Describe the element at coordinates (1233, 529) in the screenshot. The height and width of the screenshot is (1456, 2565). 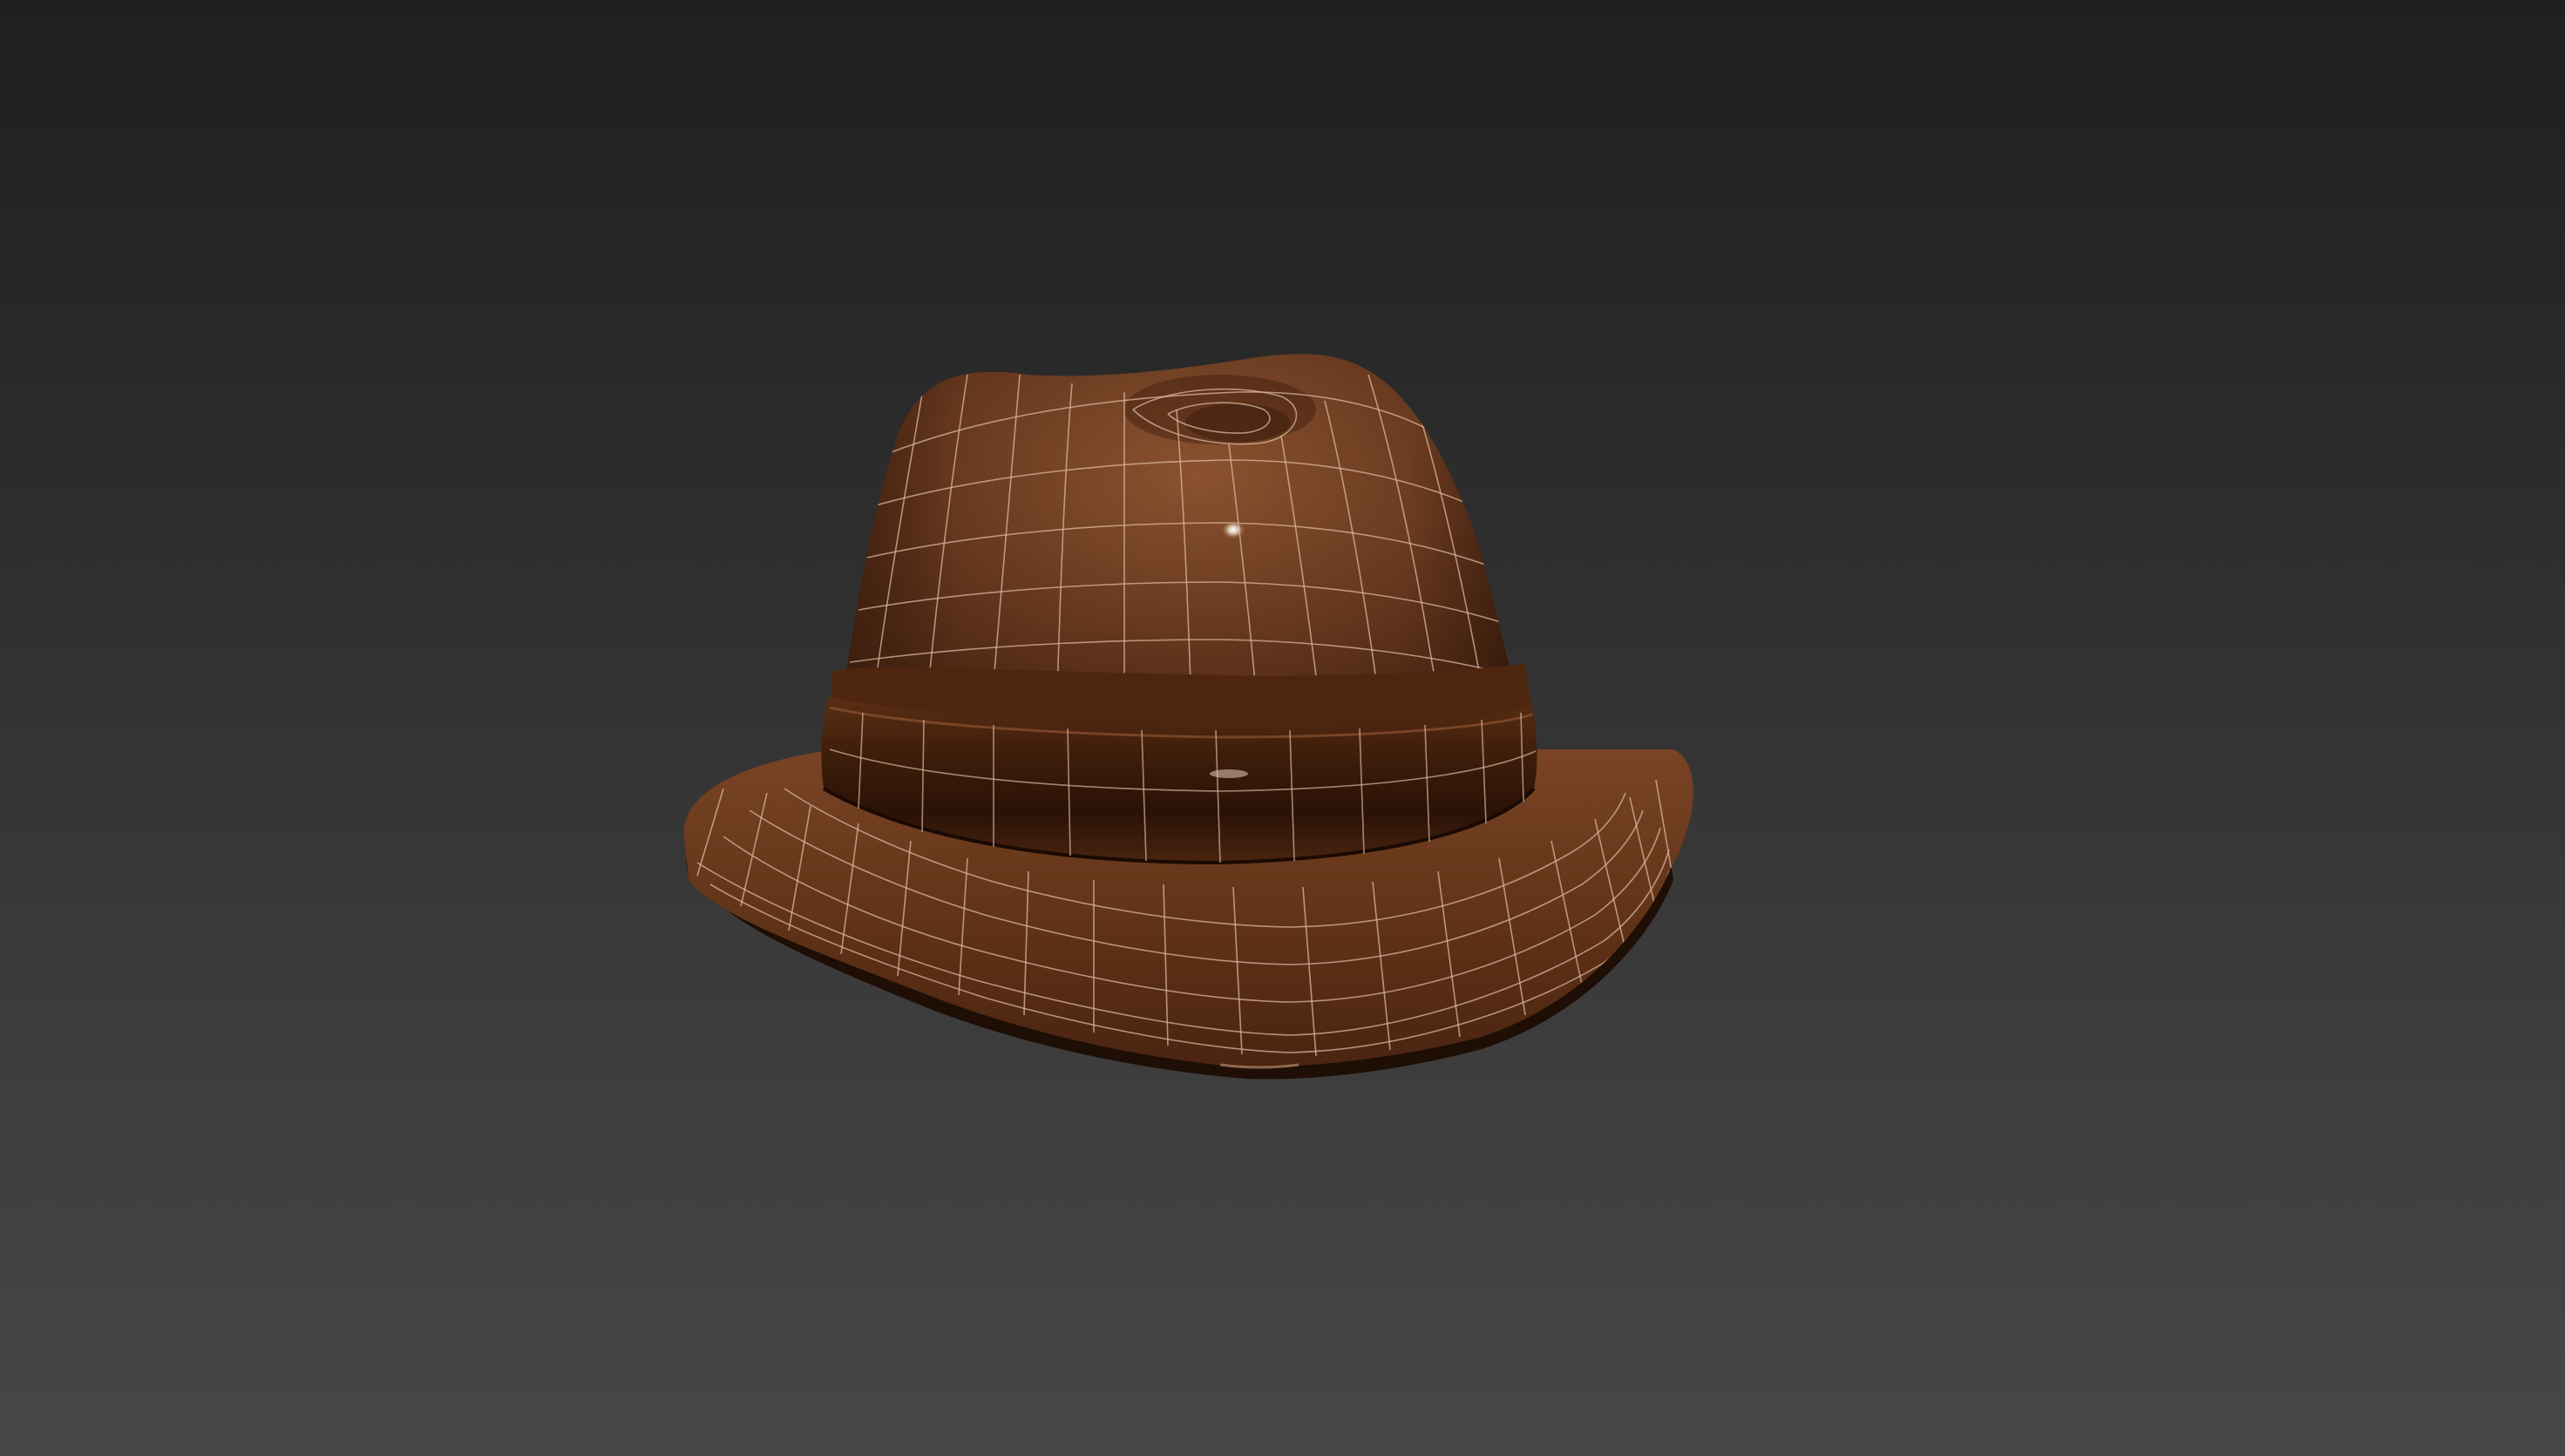
I see `specular-highlight` at that location.